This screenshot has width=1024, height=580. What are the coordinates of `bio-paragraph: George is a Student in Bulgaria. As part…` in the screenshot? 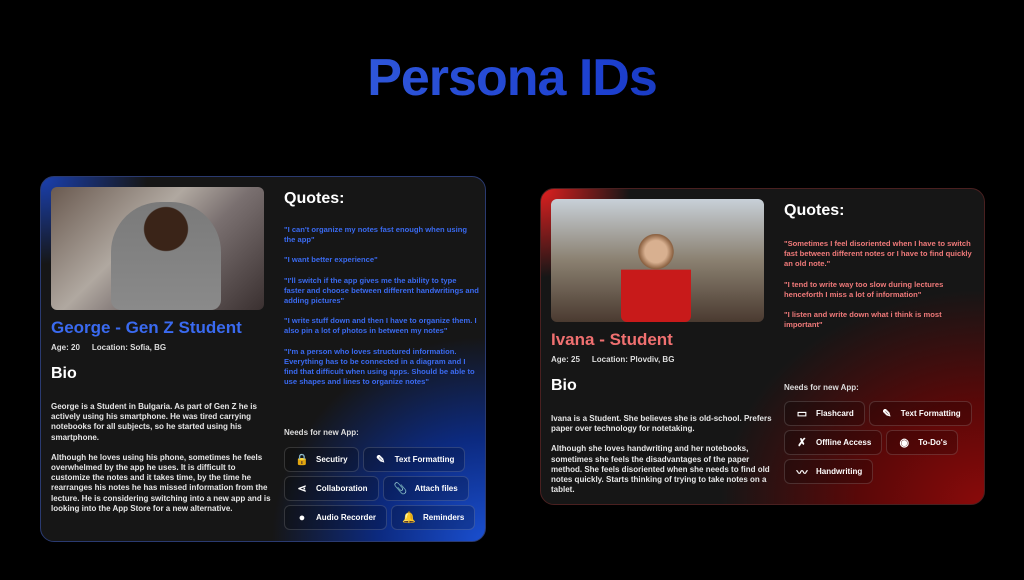 It's located at (154, 422).